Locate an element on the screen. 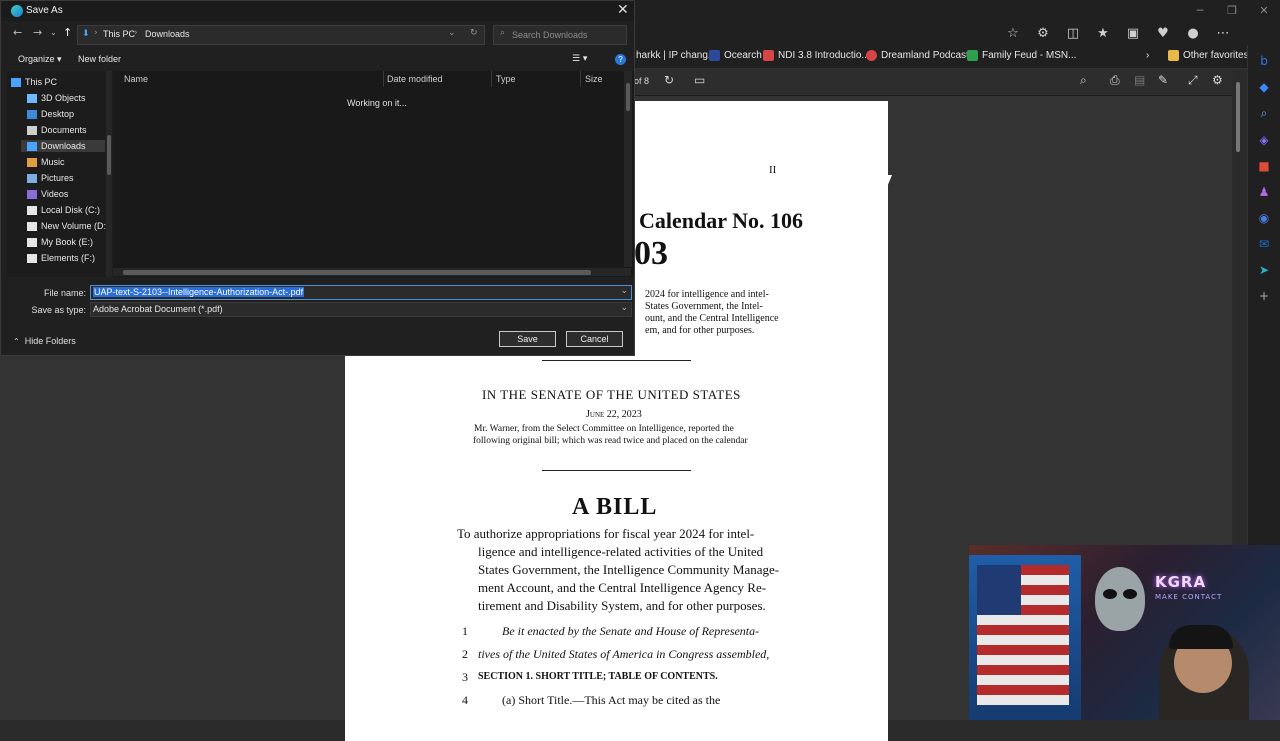 The width and height of the screenshot is (1280, 741). other-favorites: Other favorites is located at coordinates (1208, 55).